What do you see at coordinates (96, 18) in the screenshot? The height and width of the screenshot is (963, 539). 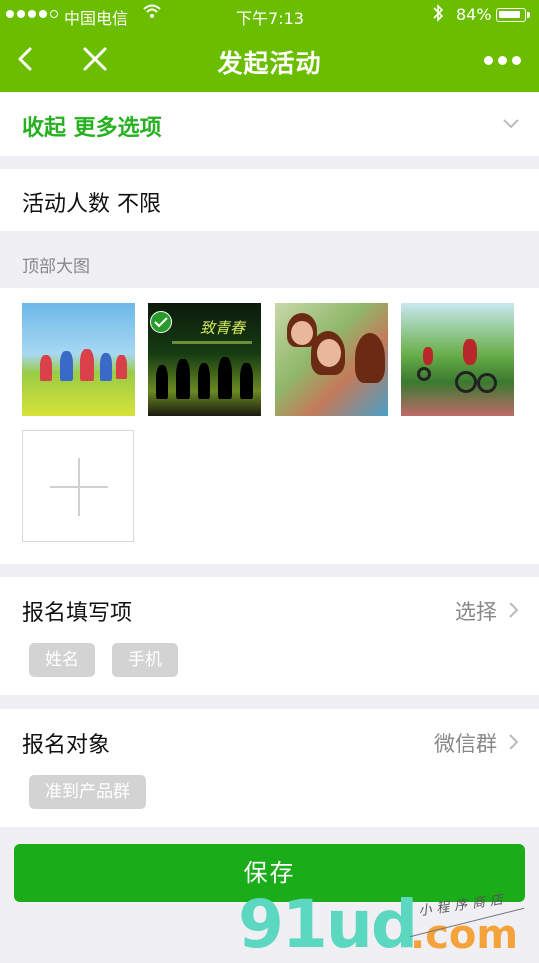 I see `carrier-name: 中国电信` at bounding box center [96, 18].